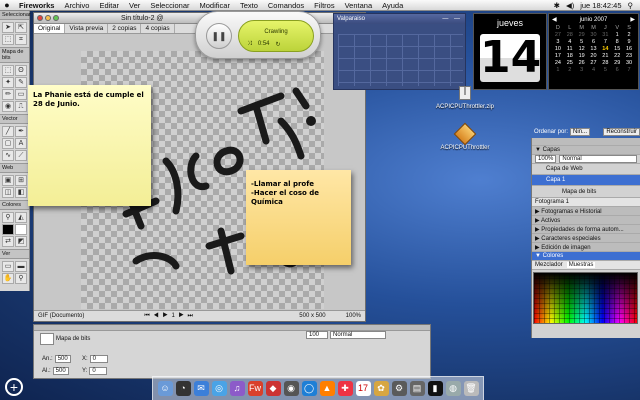 Image resolution: width=640 pixels, height=400 pixels. Describe the element at coordinates (21, 192) in the screenshot. I see `show-slices-icon: ◧` at that location.